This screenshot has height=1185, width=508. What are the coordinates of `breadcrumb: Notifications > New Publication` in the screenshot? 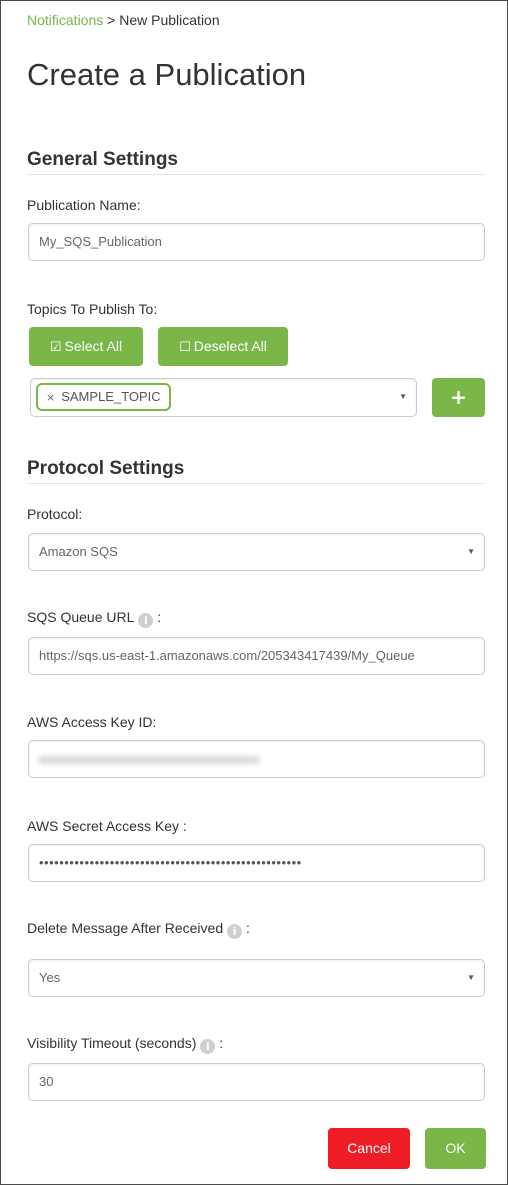 It's located at (123, 20).